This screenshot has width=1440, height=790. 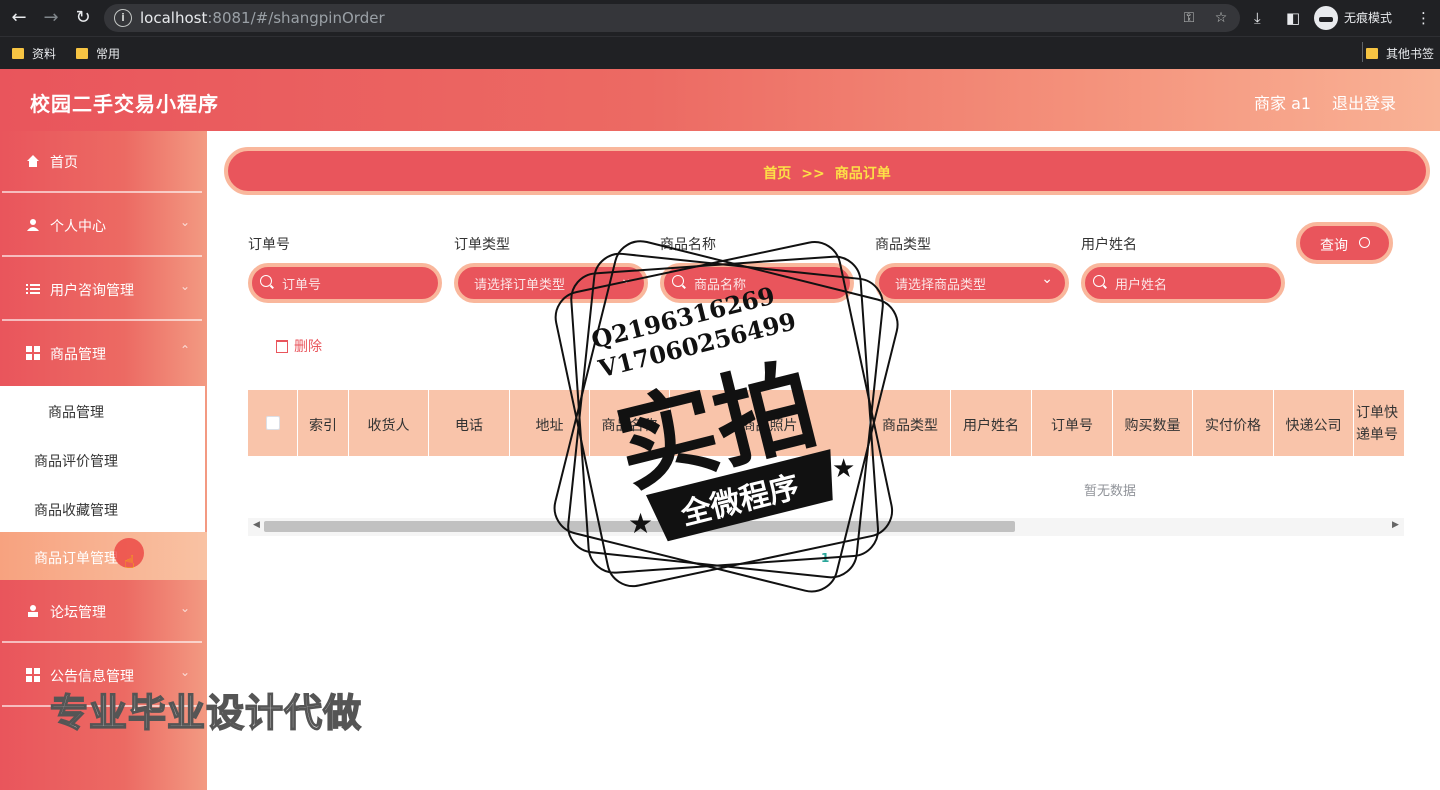 I want to click on horizontal-scrollbar: ◀ ▶, so click(x=826, y=527).